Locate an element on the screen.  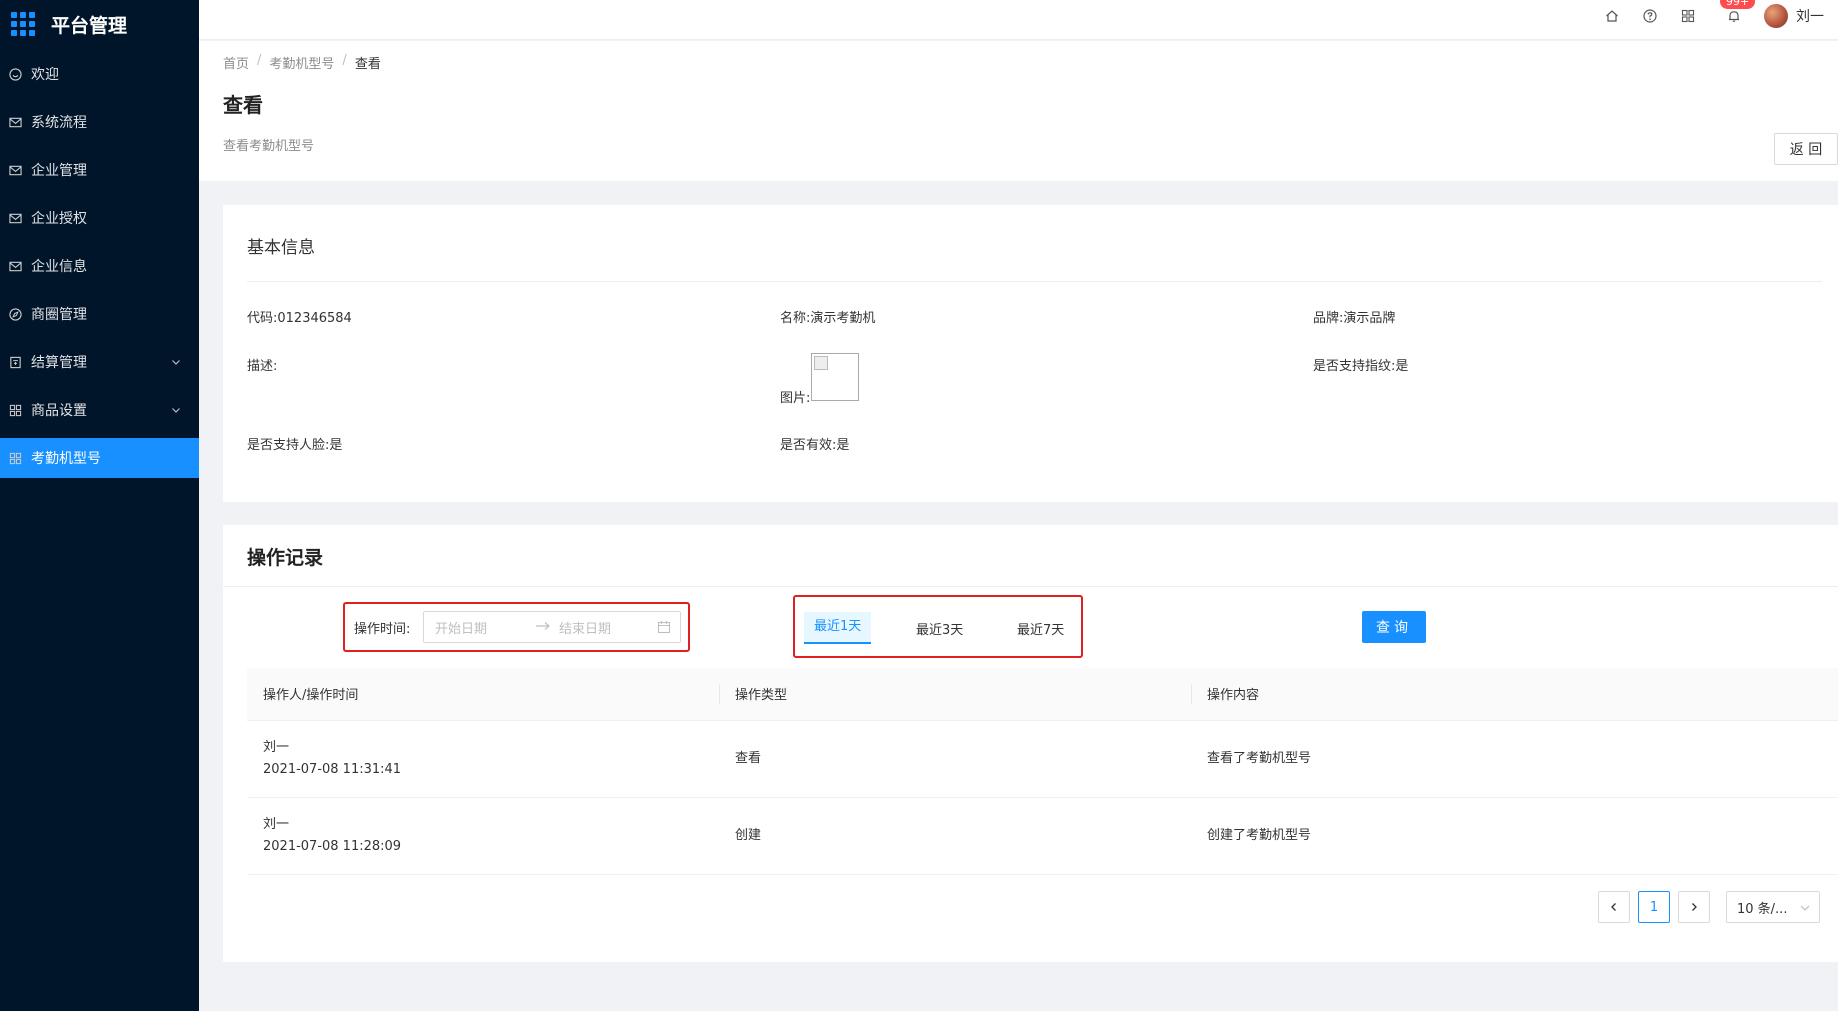
field-fingerprint: 是否支持指纹:是 is located at coordinates (1361, 366).